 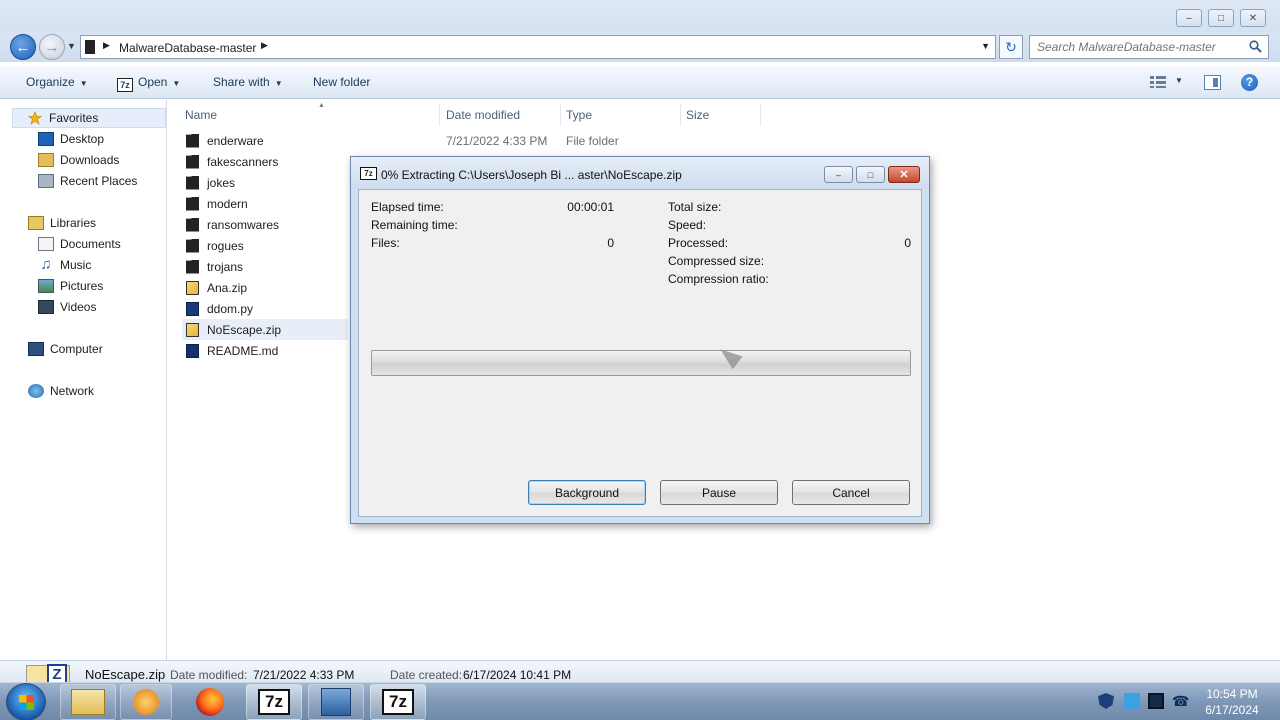 I want to click on elapsed-time-value: 00:00:01, so click(x=590, y=207).